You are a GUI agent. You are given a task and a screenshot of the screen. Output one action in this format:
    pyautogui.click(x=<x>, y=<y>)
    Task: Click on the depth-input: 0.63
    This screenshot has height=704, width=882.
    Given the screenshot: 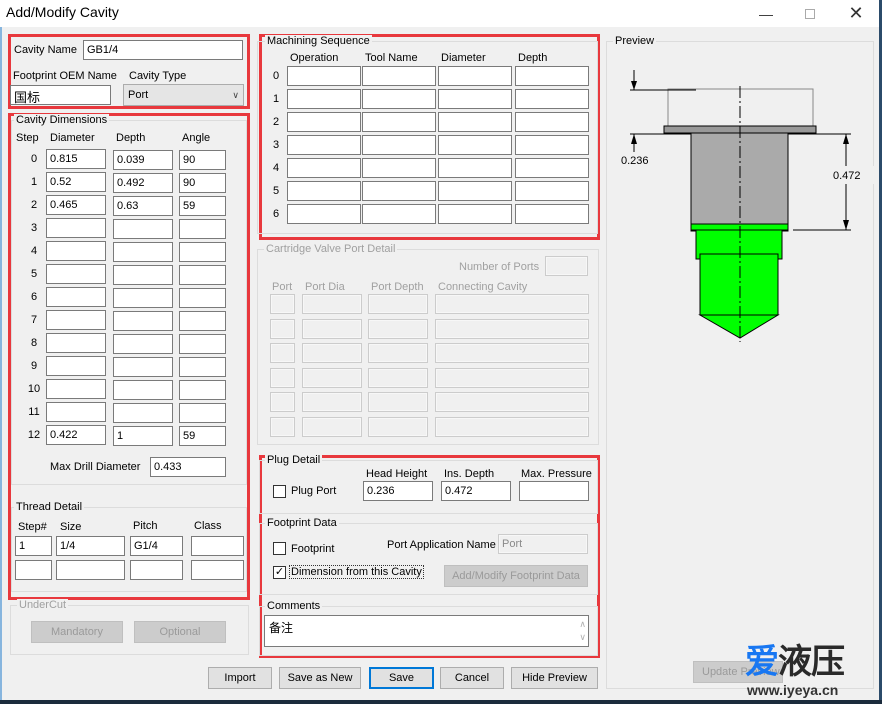 What is the action you would take?
    pyautogui.click(x=143, y=206)
    